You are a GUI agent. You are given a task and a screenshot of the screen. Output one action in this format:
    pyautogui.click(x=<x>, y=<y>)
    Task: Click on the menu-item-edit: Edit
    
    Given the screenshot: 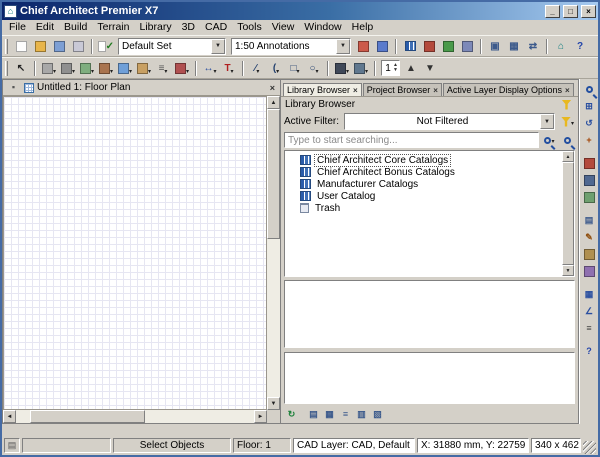 What is the action you would take?
    pyautogui.click(x=45, y=27)
    